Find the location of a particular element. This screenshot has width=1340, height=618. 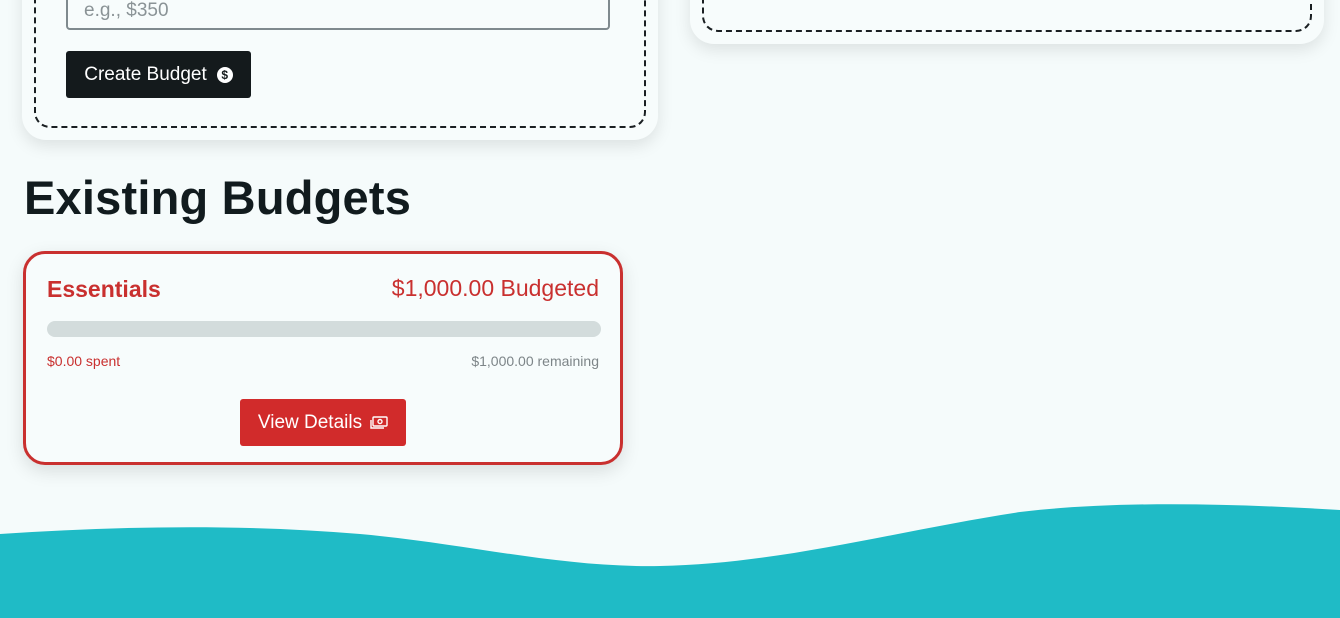

budget-name: Essentials is located at coordinates (104, 289).